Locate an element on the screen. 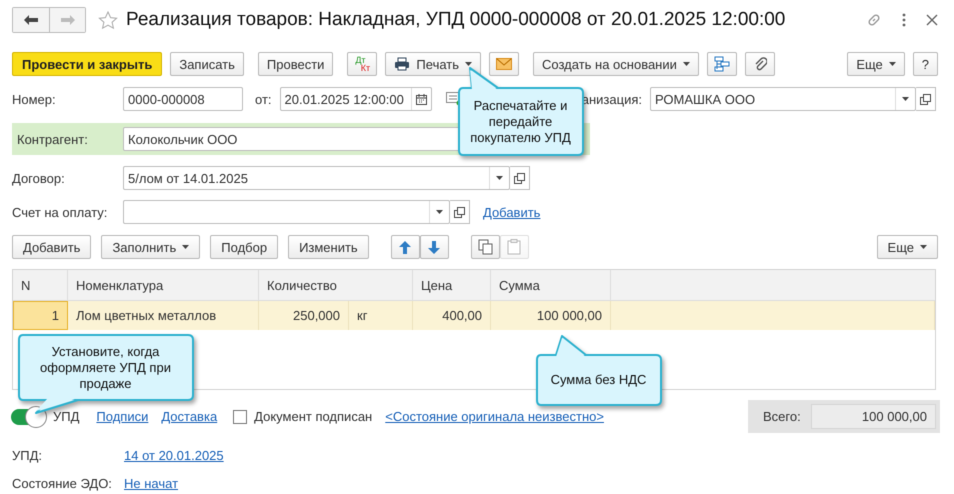  field-label: анизация: is located at coordinates (612, 99).